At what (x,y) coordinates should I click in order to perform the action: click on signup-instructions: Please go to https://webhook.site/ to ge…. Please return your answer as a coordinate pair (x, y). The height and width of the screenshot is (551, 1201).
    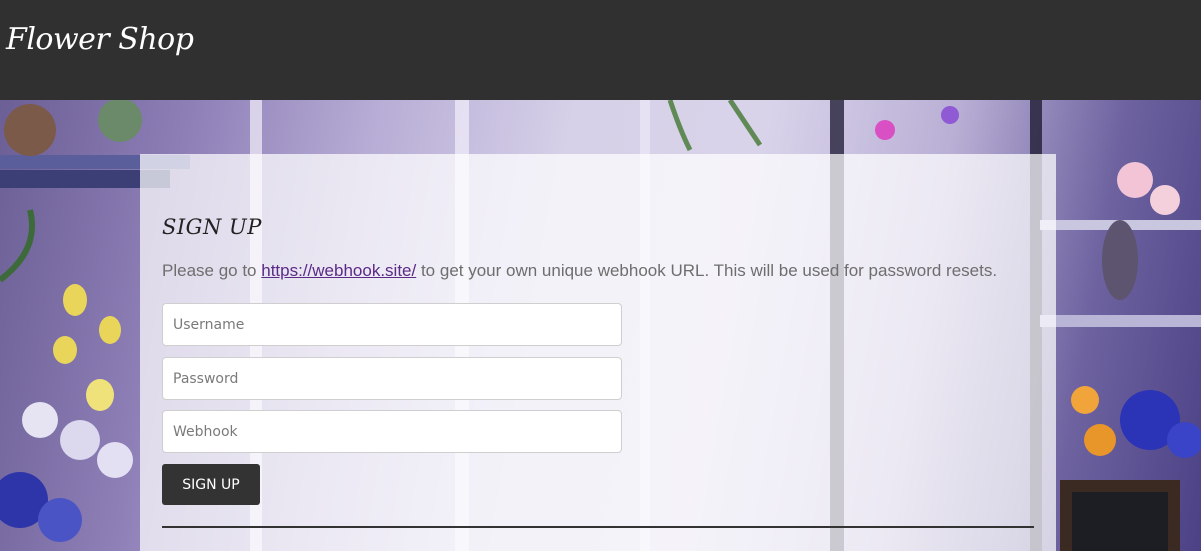
    Looking at the image, I should click on (579, 271).